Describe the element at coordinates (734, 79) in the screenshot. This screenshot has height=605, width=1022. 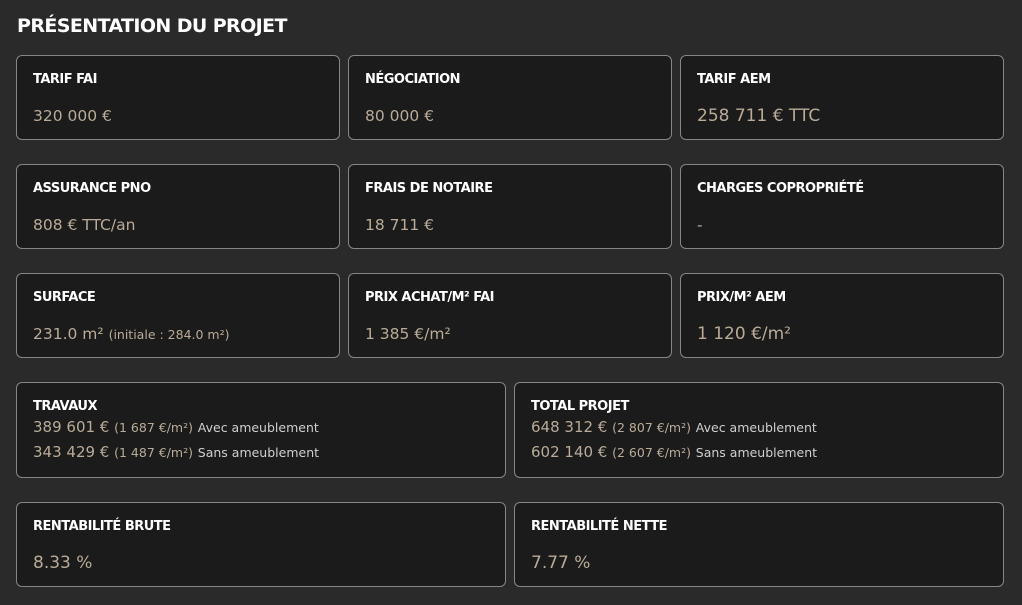
I see `card-label: TARIF AEM` at that location.